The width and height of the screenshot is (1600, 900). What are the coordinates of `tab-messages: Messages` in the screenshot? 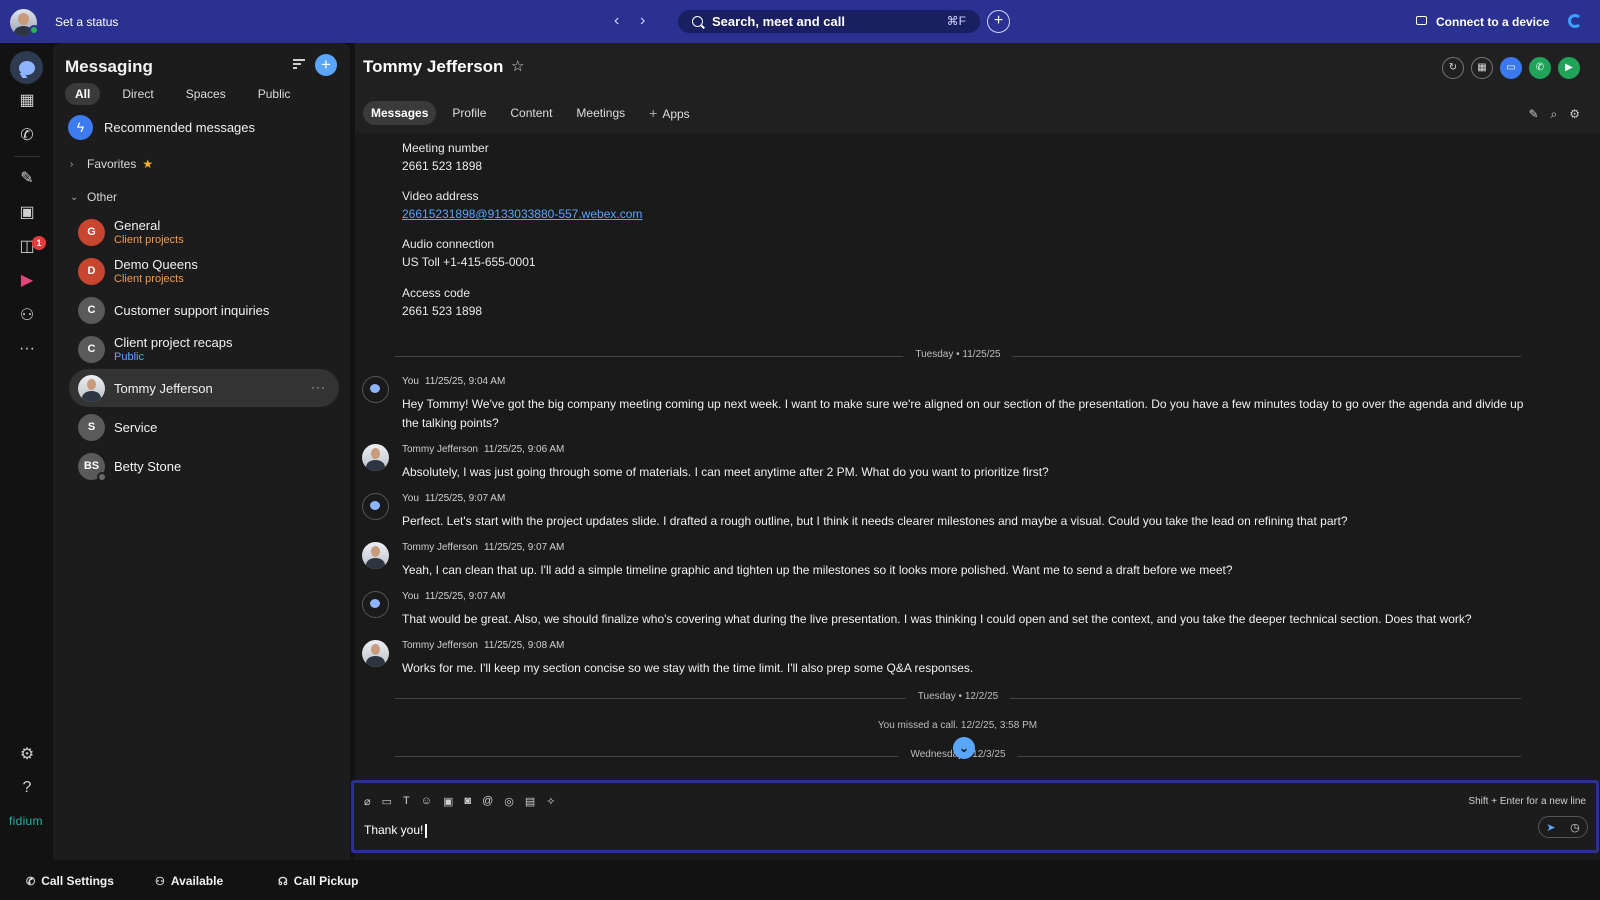 It's located at (400, 113).